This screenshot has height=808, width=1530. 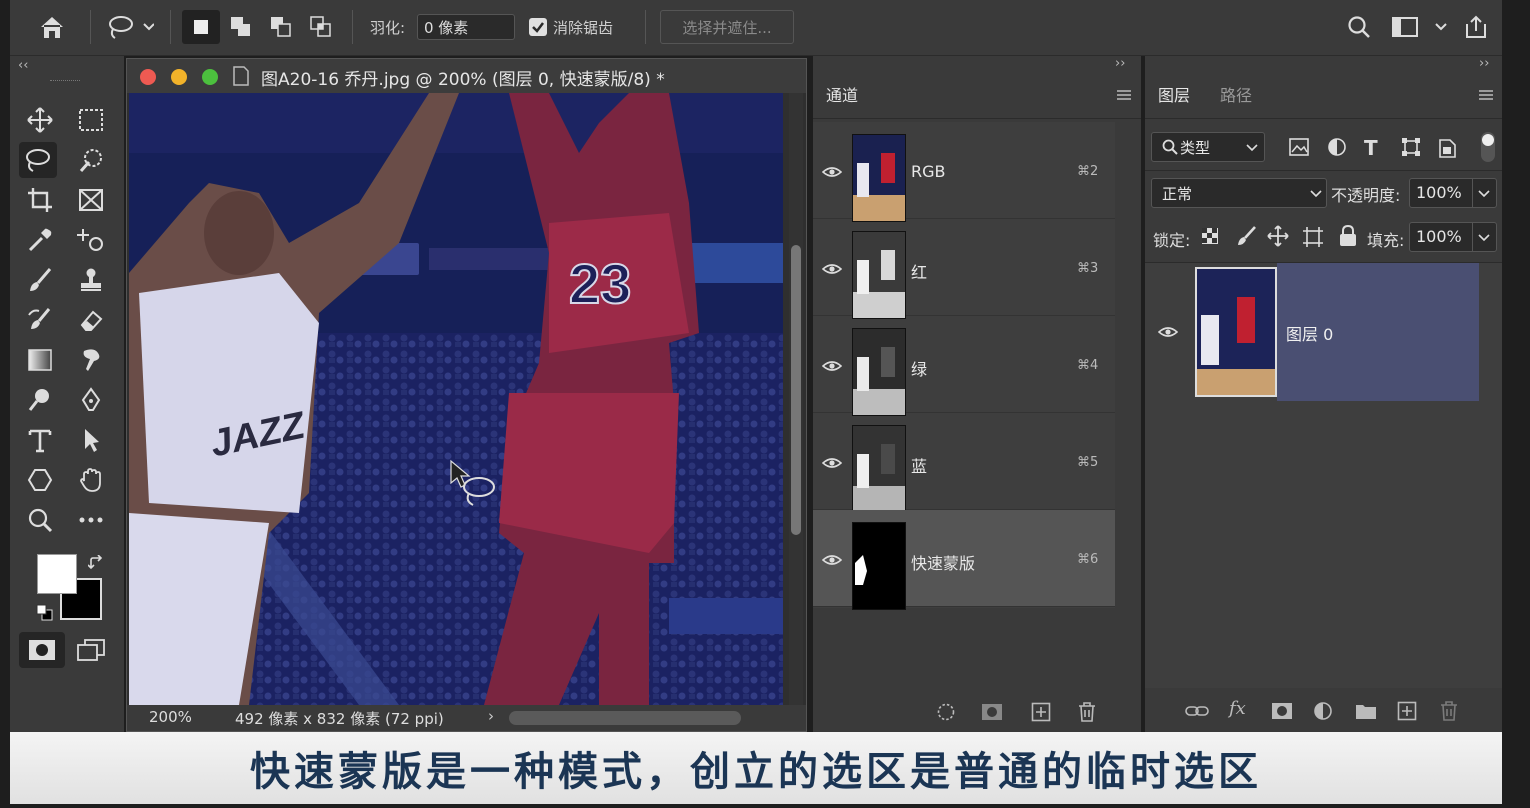 What do you see at coordinates (321, 27) in the screenshot?
I see `intersect-selection-icon` at bounding box center [321, 27].